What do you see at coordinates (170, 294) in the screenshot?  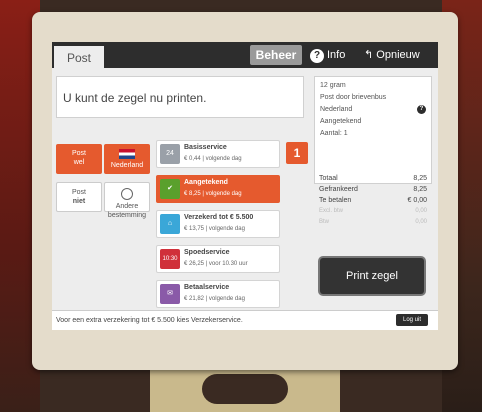 I see `payment-icon: ✉` at bounding box center [170, 294].